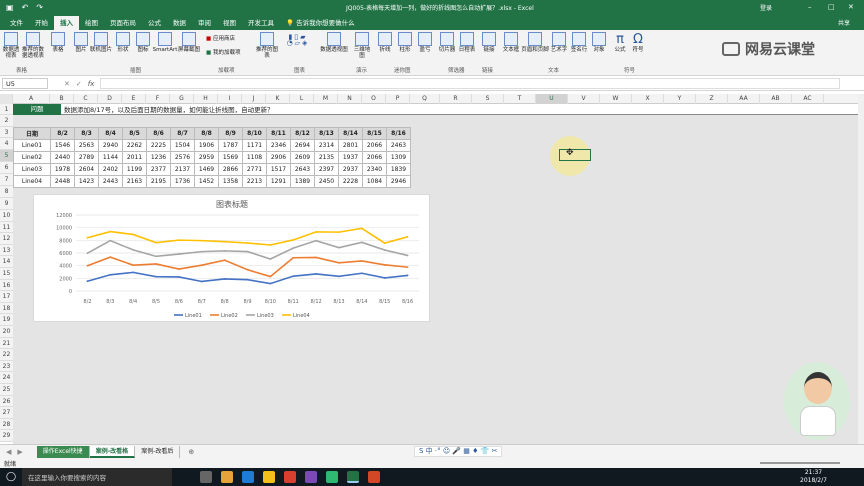 Image resolution: width=864 pixels, height=486 pixels. I want to click on tab-data: 数据, so click(179, 23).